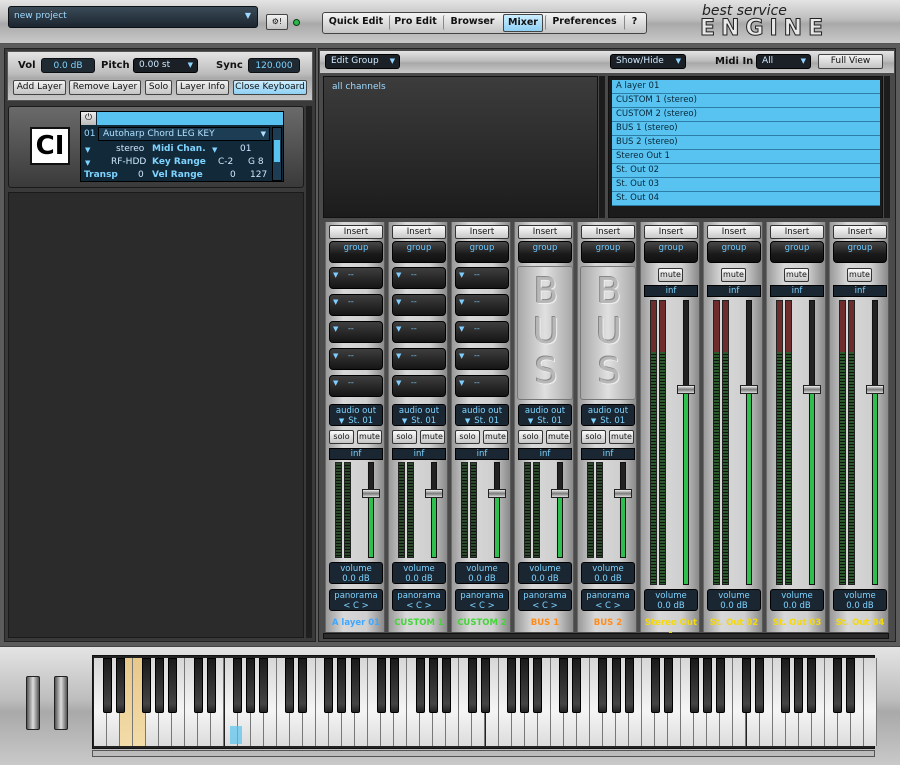 This screenshot has height=765, width=900. What do you see at coordinates (105, 87) in the screenshot?
I see `remove-layer-button: Remove Layer` at bounding box center [105, 87].